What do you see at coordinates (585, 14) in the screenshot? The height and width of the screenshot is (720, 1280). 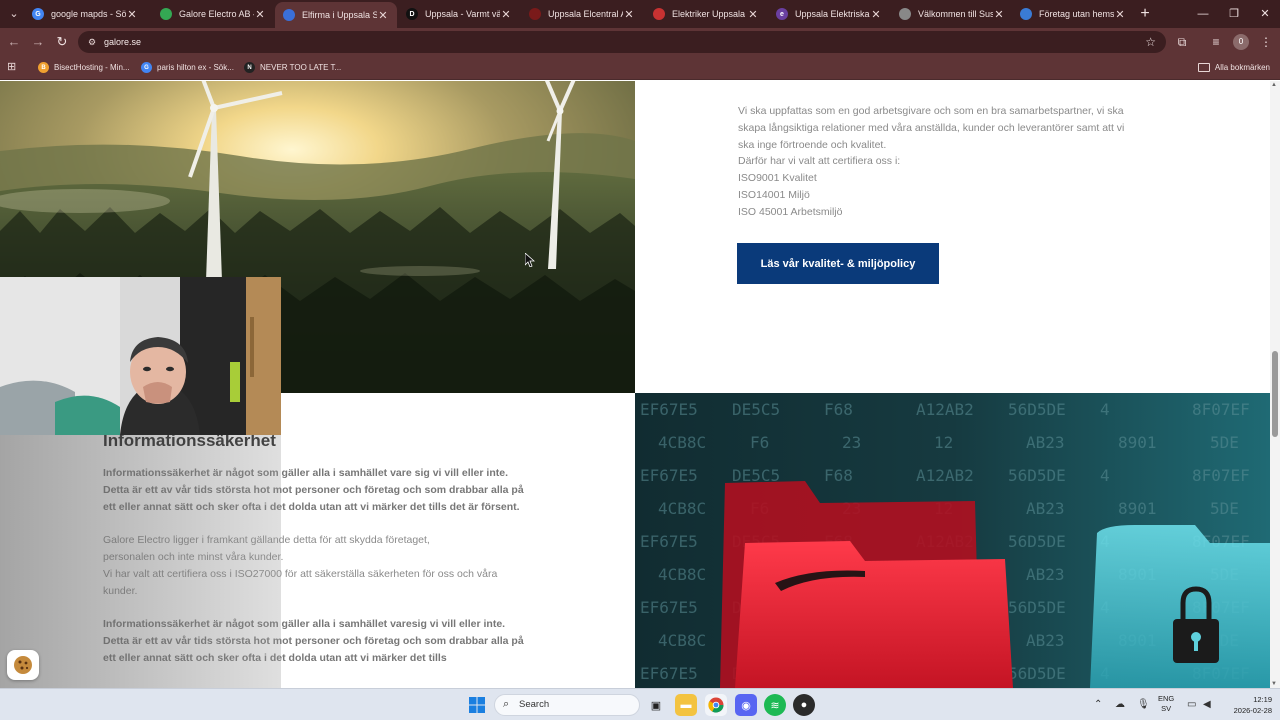 I see `tab-title: Uppsala Elcentral AB` at bounding box center [585, 14].